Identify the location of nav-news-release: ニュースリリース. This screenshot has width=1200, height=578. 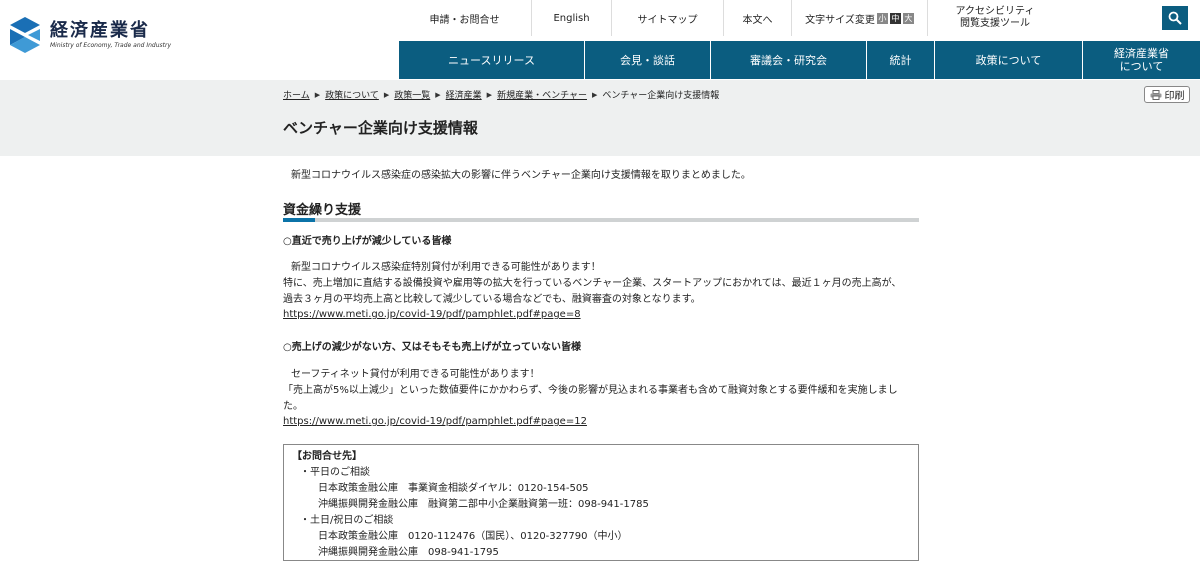
(492, 60).